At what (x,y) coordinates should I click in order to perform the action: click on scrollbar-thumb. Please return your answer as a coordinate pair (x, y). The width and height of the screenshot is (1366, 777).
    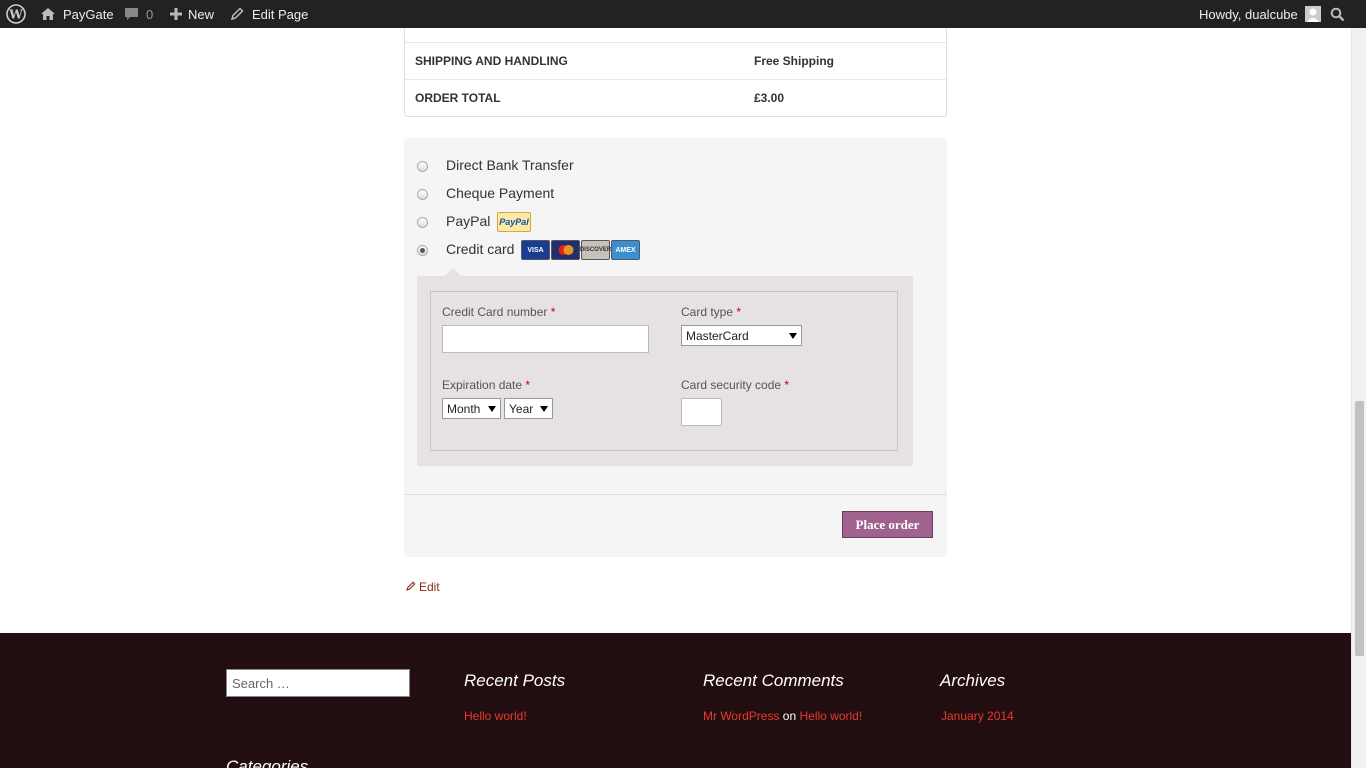
    Looking at the image, I should click on (1359, 528).